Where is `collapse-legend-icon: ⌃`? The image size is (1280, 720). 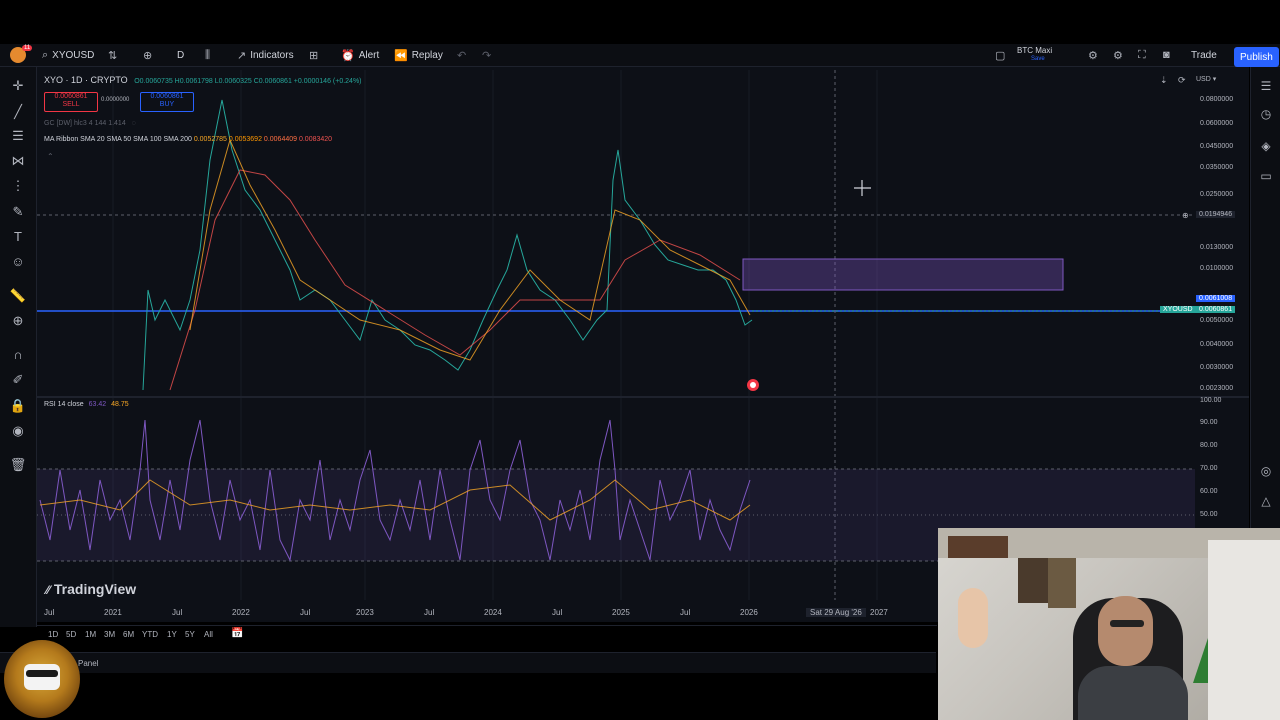
collapse-legend-icon: ⌃ is located at coordinates (50, 156).